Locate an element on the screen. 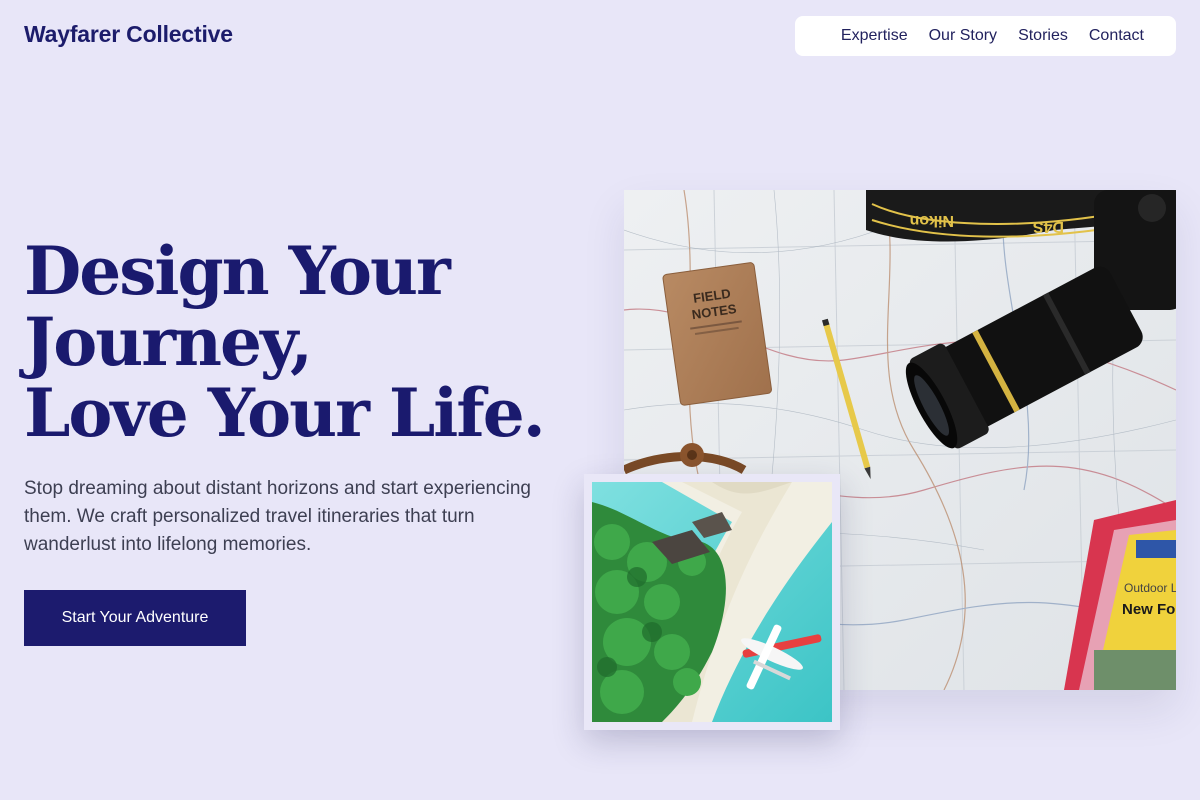 This screenshot has width=1200, height=800. brand-logo-text: Wayfarer Collective is located at coordinates (128, 34).